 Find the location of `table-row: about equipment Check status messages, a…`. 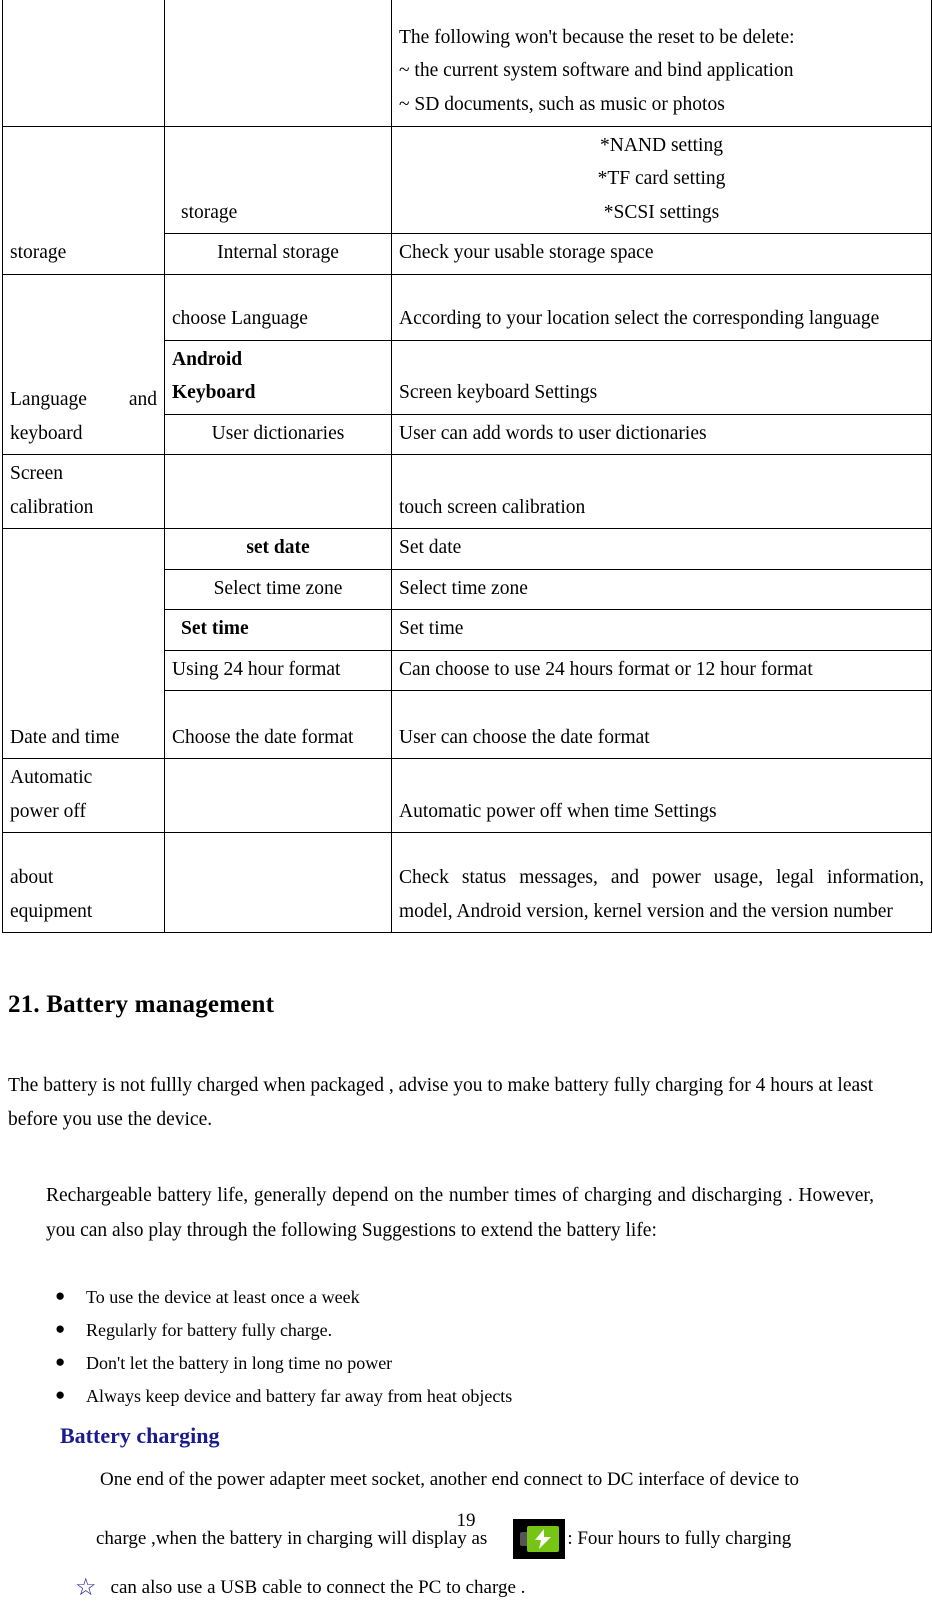

table-row: about equipment Check status messages, a… is located at coordinates (467, 883).